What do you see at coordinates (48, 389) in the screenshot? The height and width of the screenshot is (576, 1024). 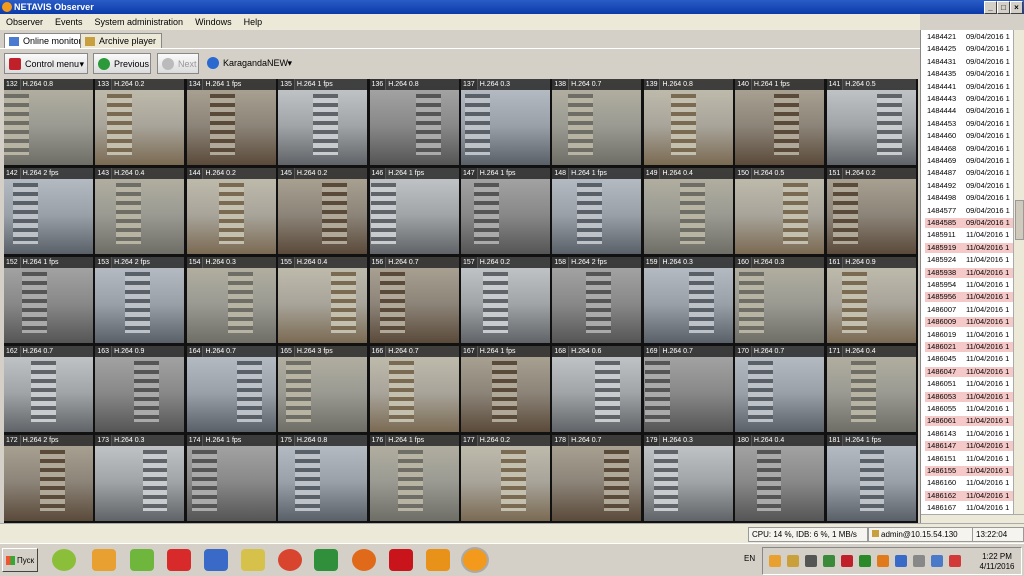 I see `camera-tile: 162 H.264 0.7` at bounding box center [48, 389].